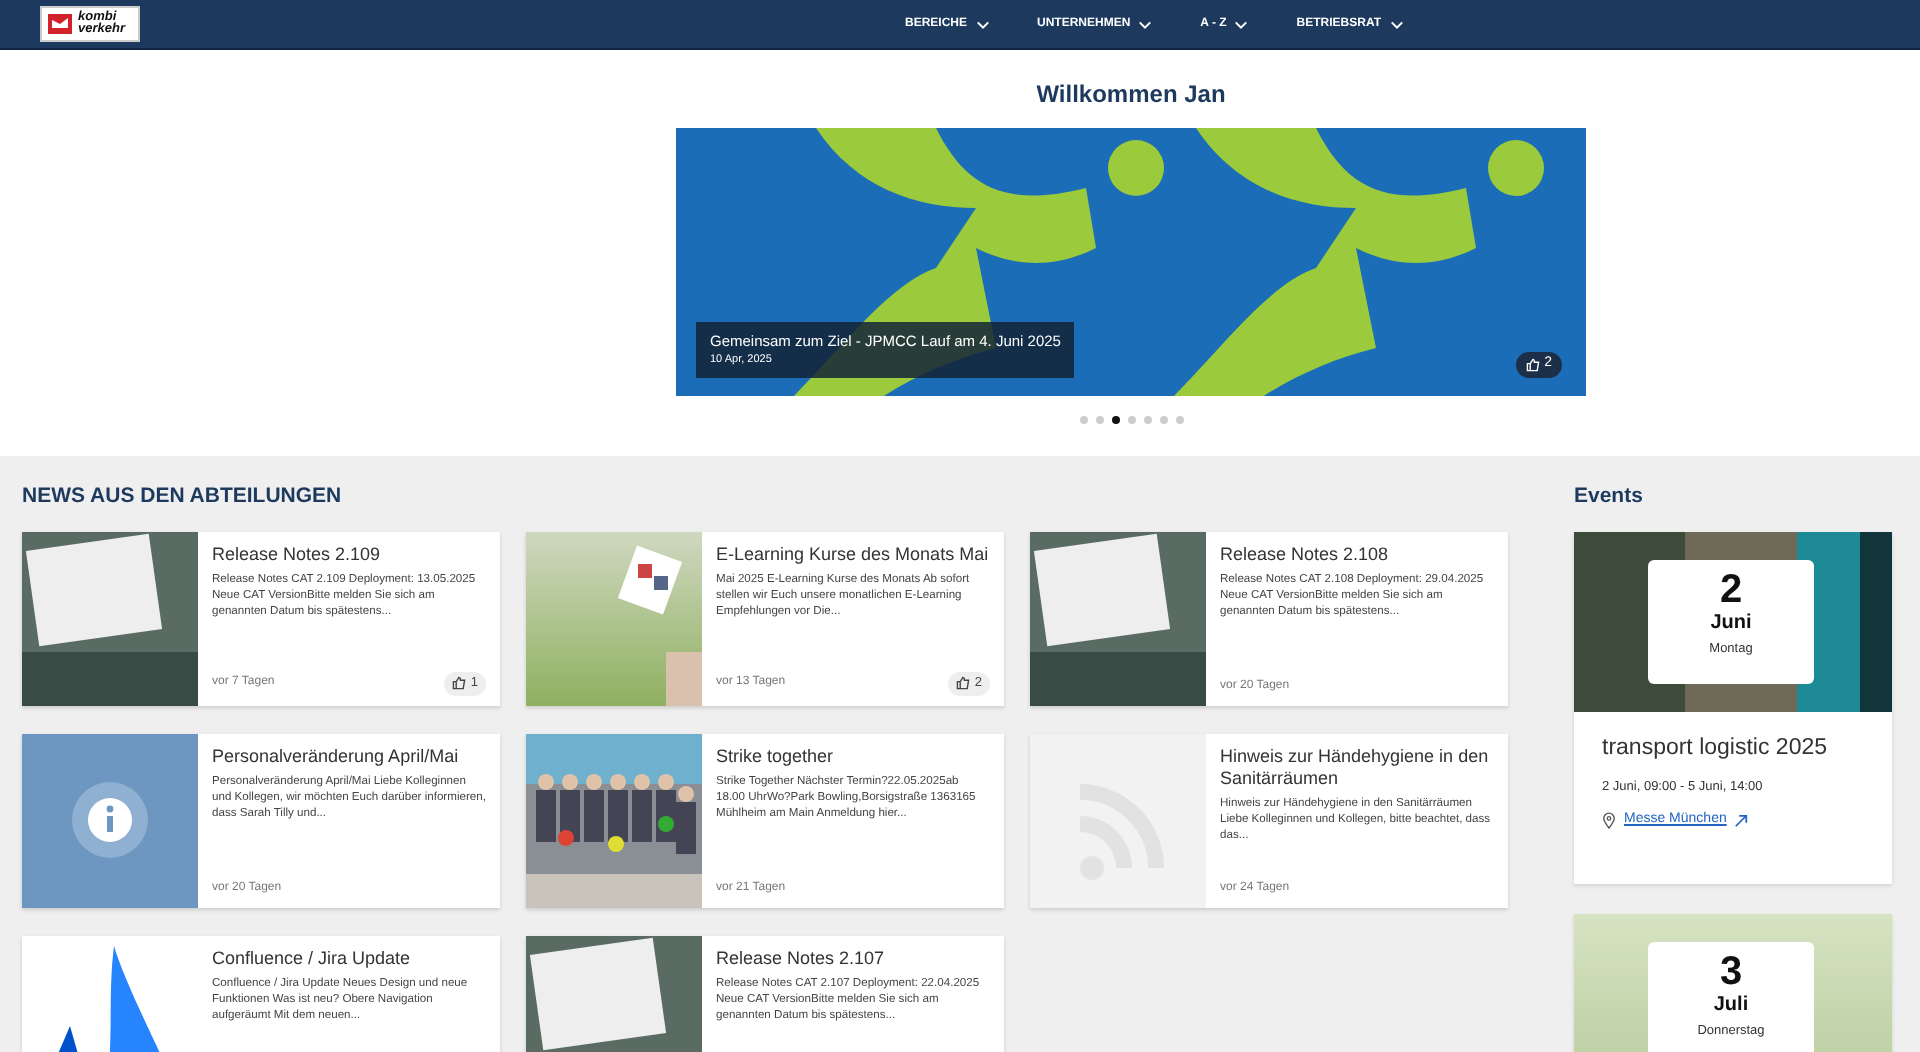  Describe the element at coordinates (853, 958) in the screenshot. I see `news-title: Release Notes 2.107` at that location.